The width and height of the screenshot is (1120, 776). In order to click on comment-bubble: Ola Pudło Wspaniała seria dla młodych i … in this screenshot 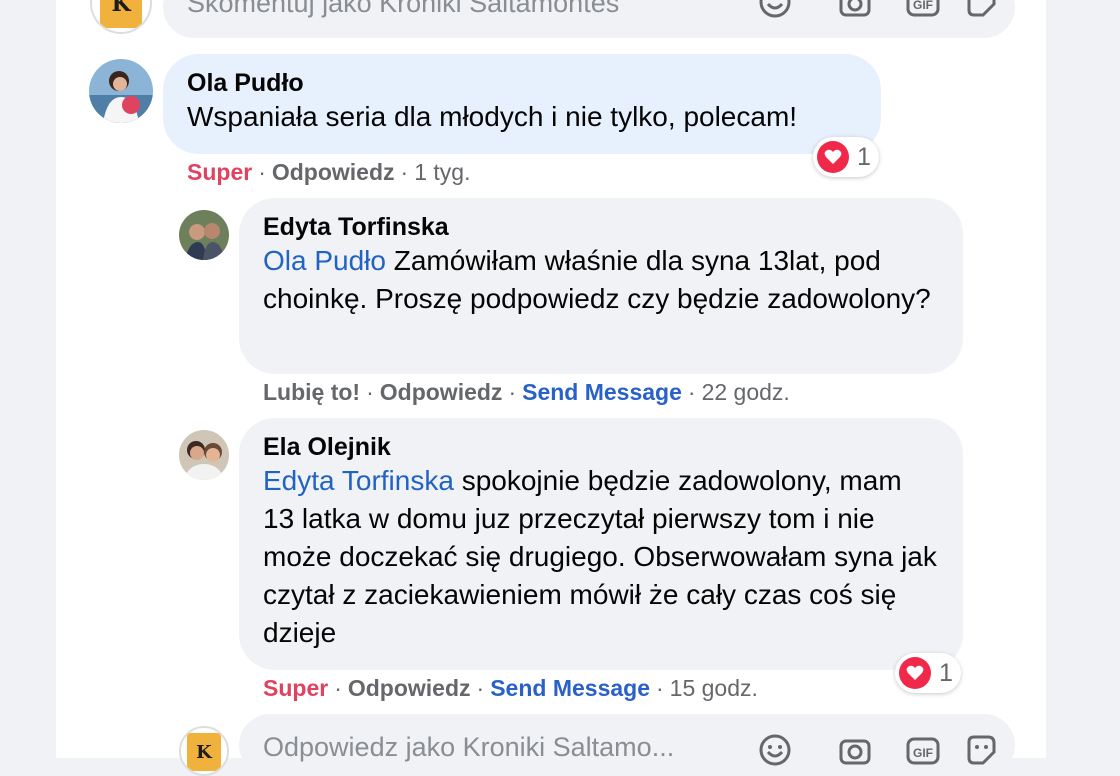, I will do `click(522, 104)`.